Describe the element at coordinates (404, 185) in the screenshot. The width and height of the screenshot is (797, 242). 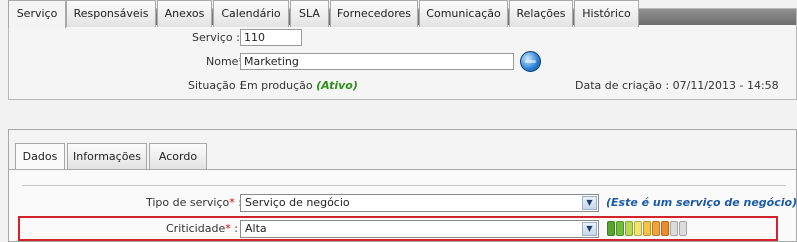
I see `section-divider` at that location.